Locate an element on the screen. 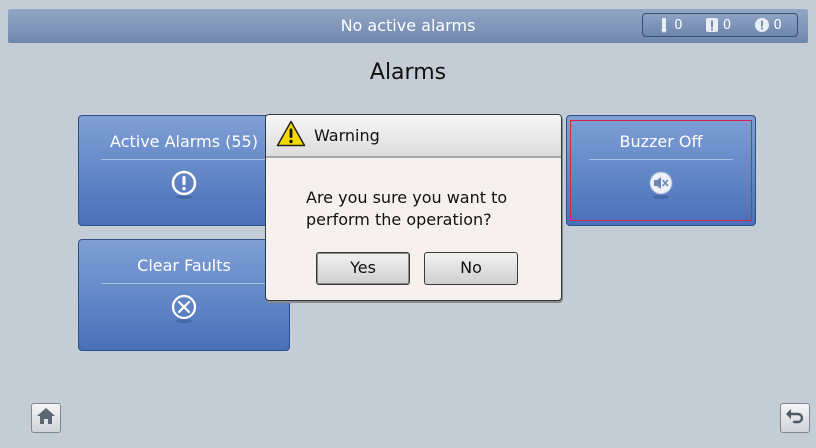 This screenshot has width=816, height=448. back-button is located at coordinates (795, 418).